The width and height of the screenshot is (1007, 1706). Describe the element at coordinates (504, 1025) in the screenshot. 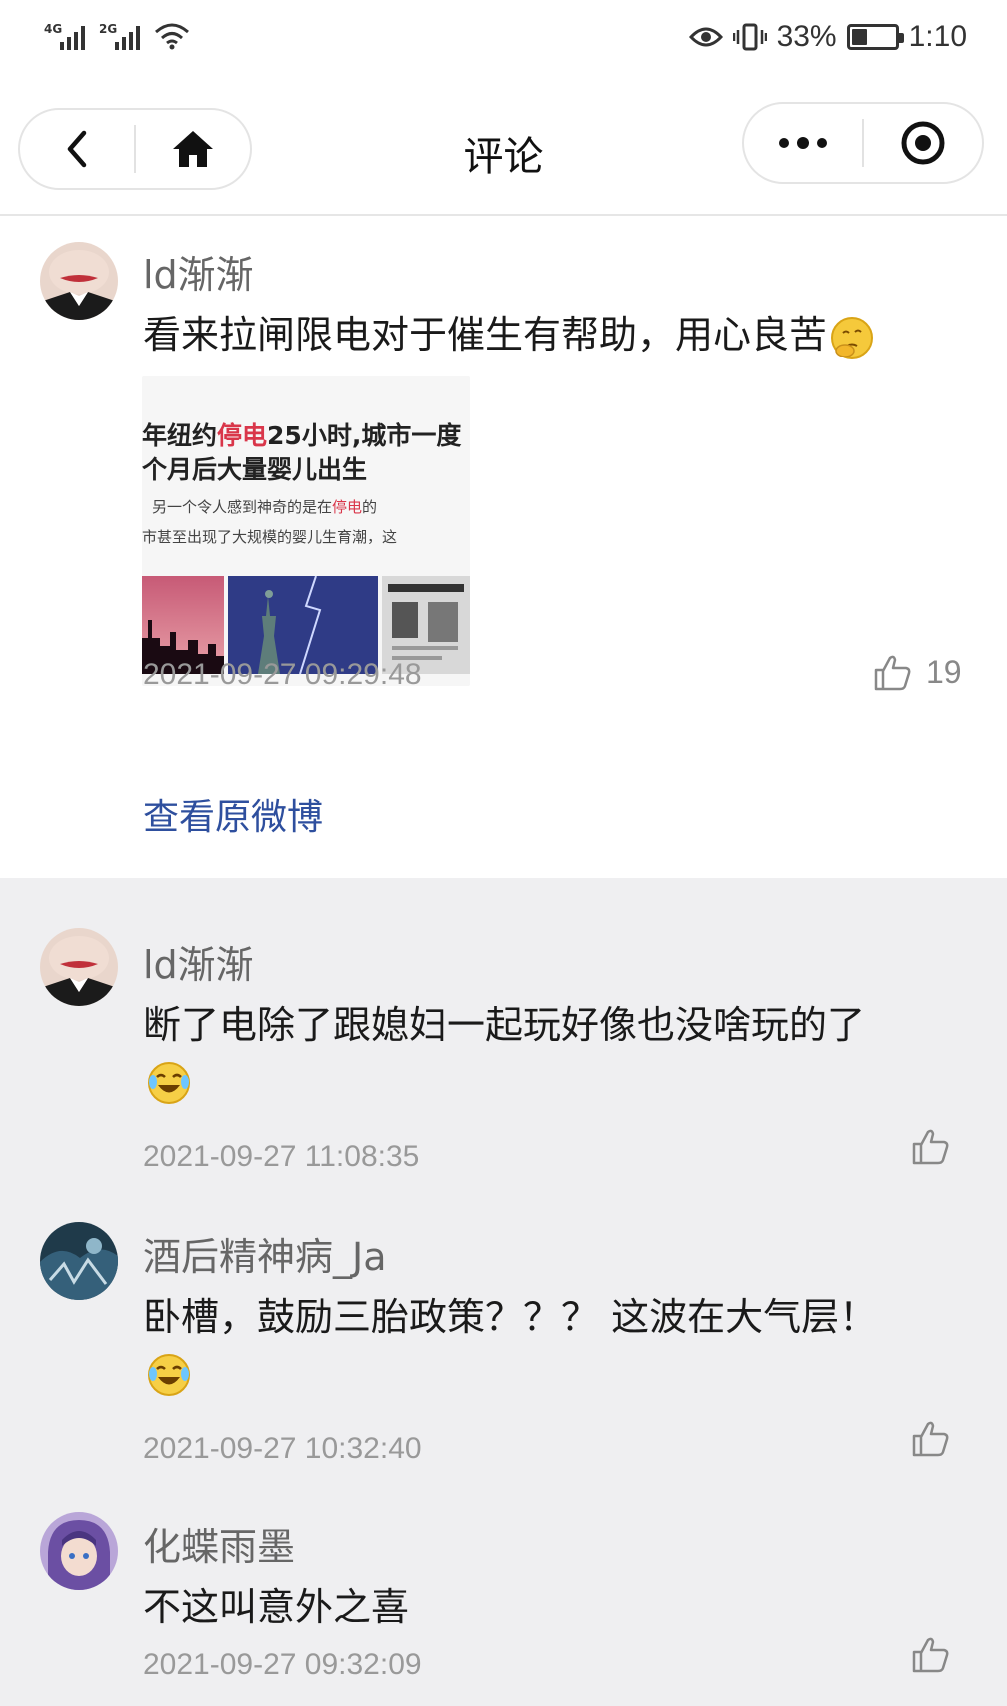

I see `reply-text: 断了电除了跟媳妇一起玩好像也没啥玩的了` at that location.